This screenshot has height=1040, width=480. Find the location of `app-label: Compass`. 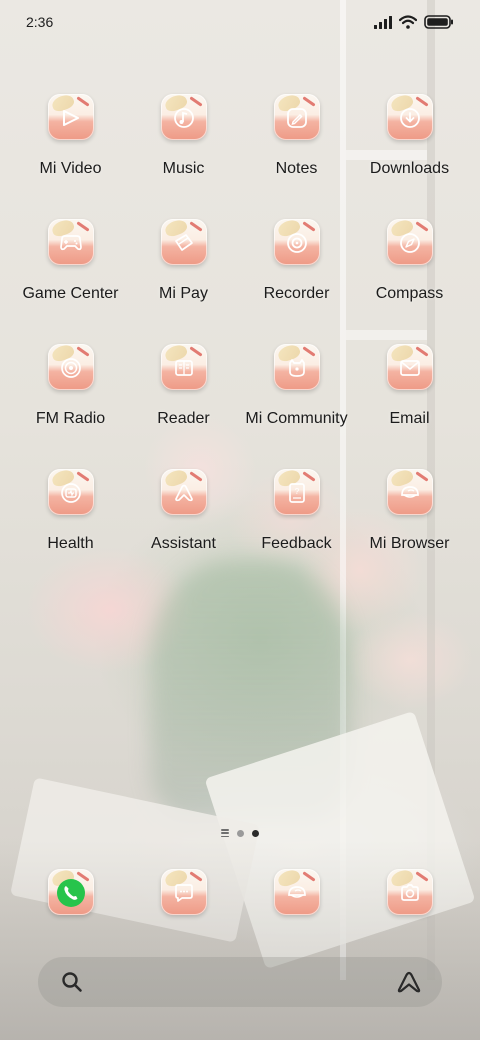

app-label: Compass is located at coordinates (409, 293).